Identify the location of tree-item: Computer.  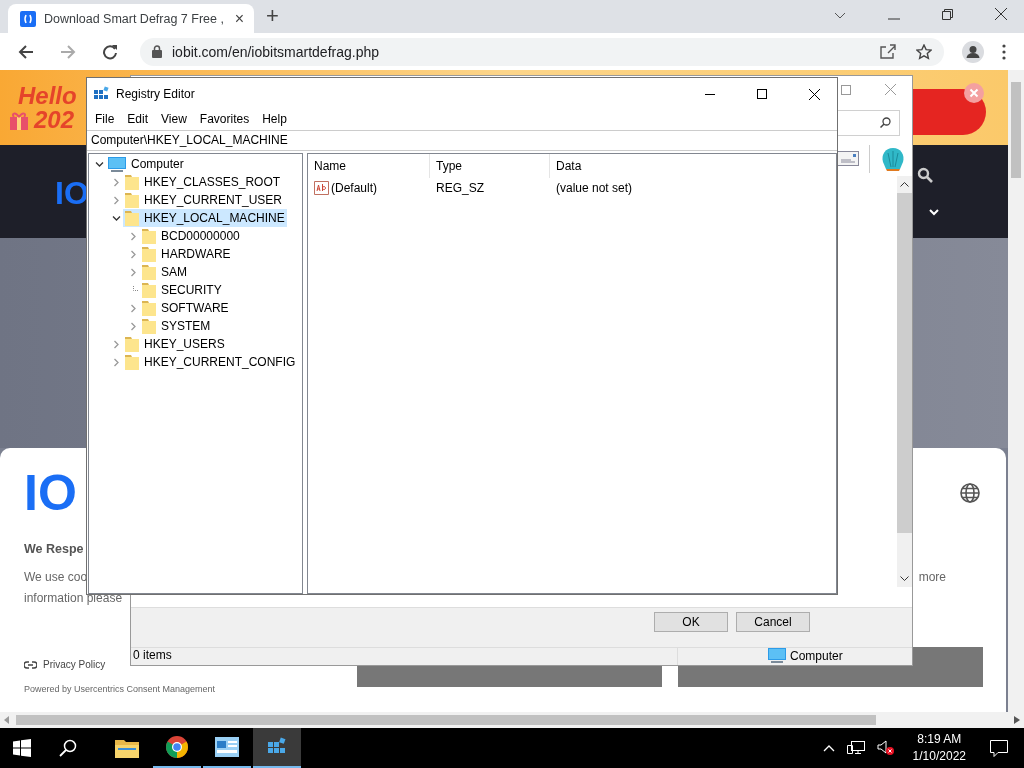
(146, 164).